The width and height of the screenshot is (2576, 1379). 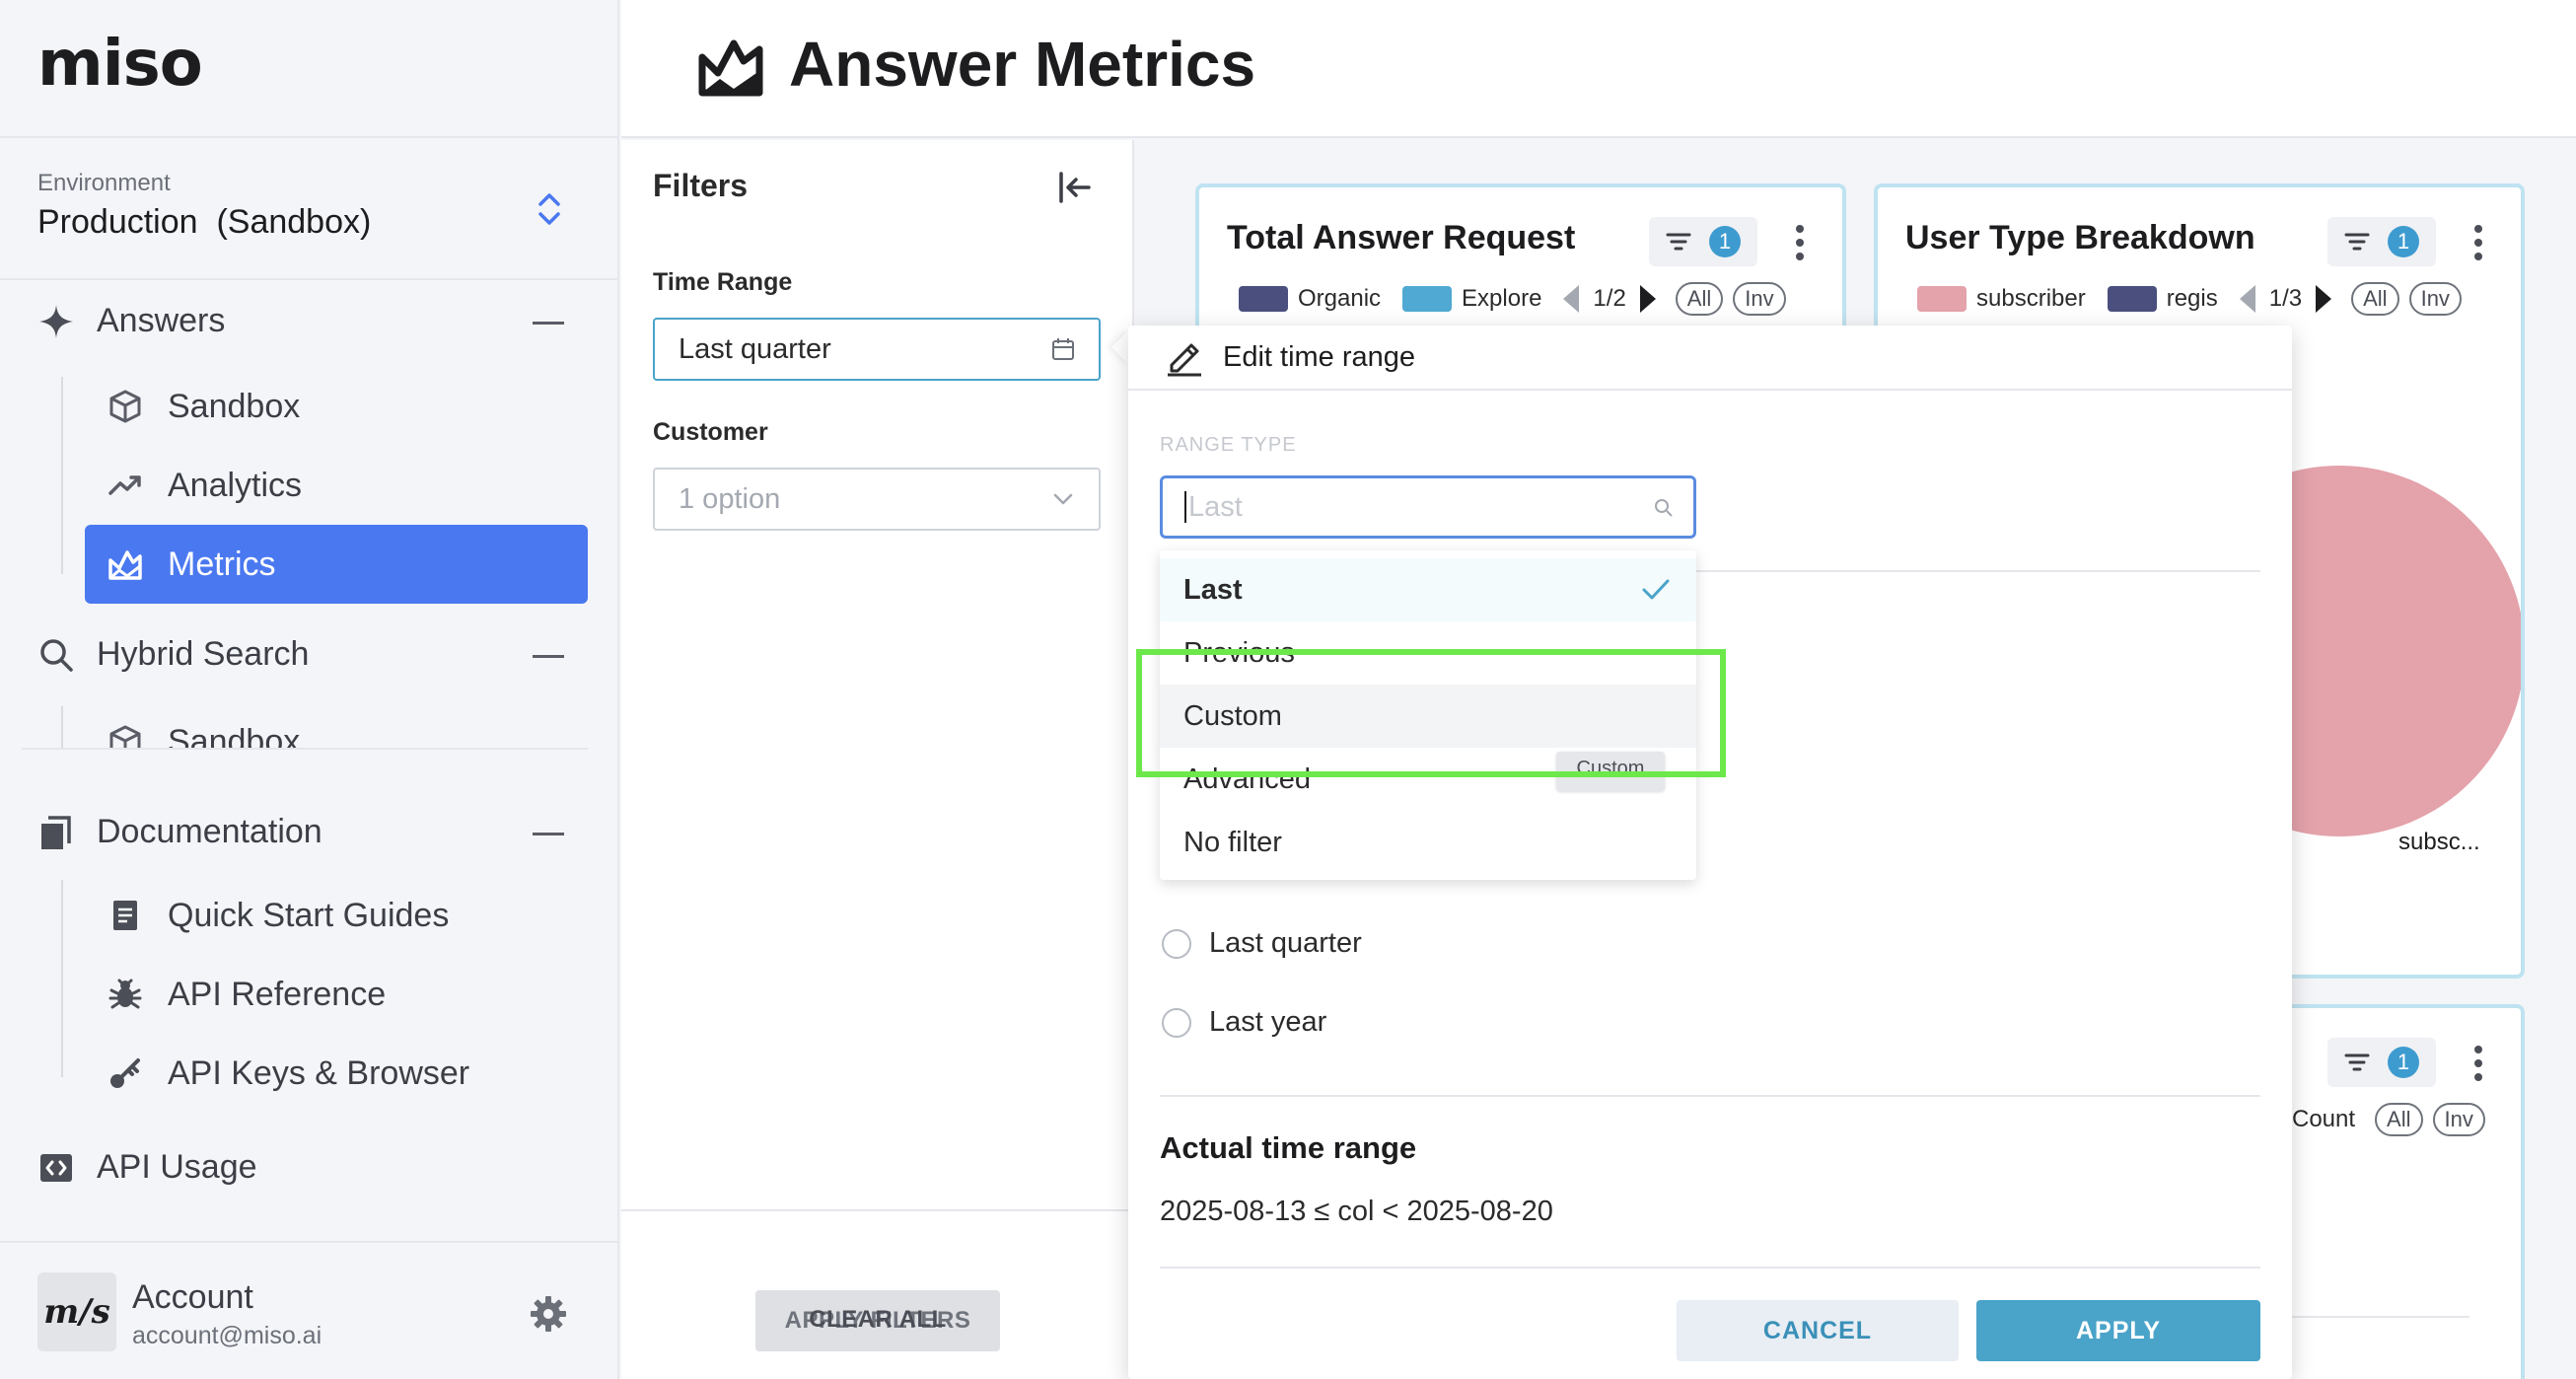 What do you see at coordinates (76, 1311) in the screenshot?
I see `avatar: m/s` at bounding box center [76, 1311].